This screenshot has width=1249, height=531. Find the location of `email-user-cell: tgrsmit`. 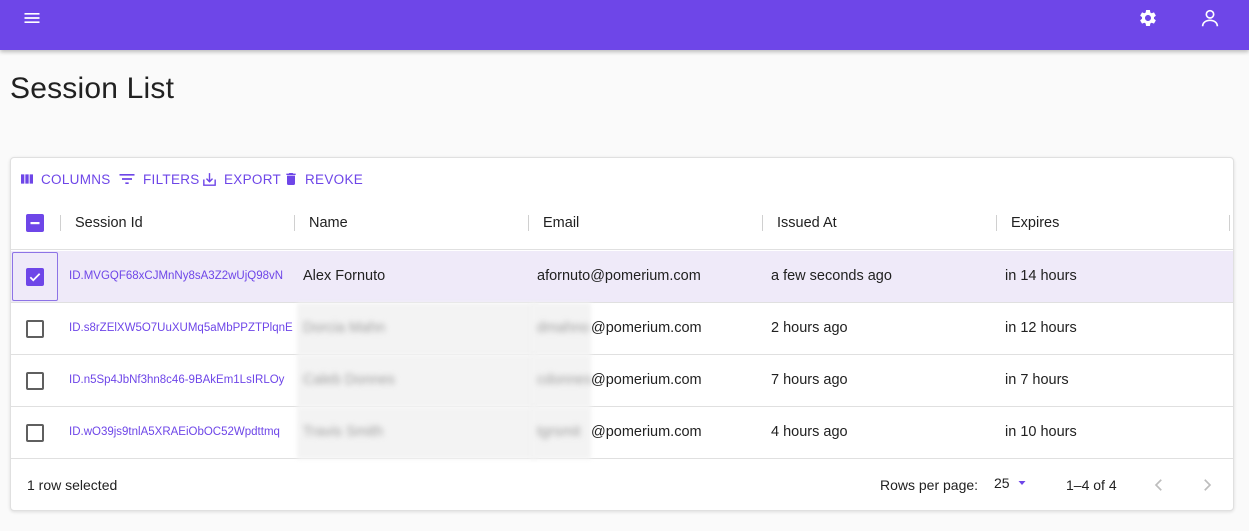

email-user-cell: tgrsmit is located at coordinates (559, 432).